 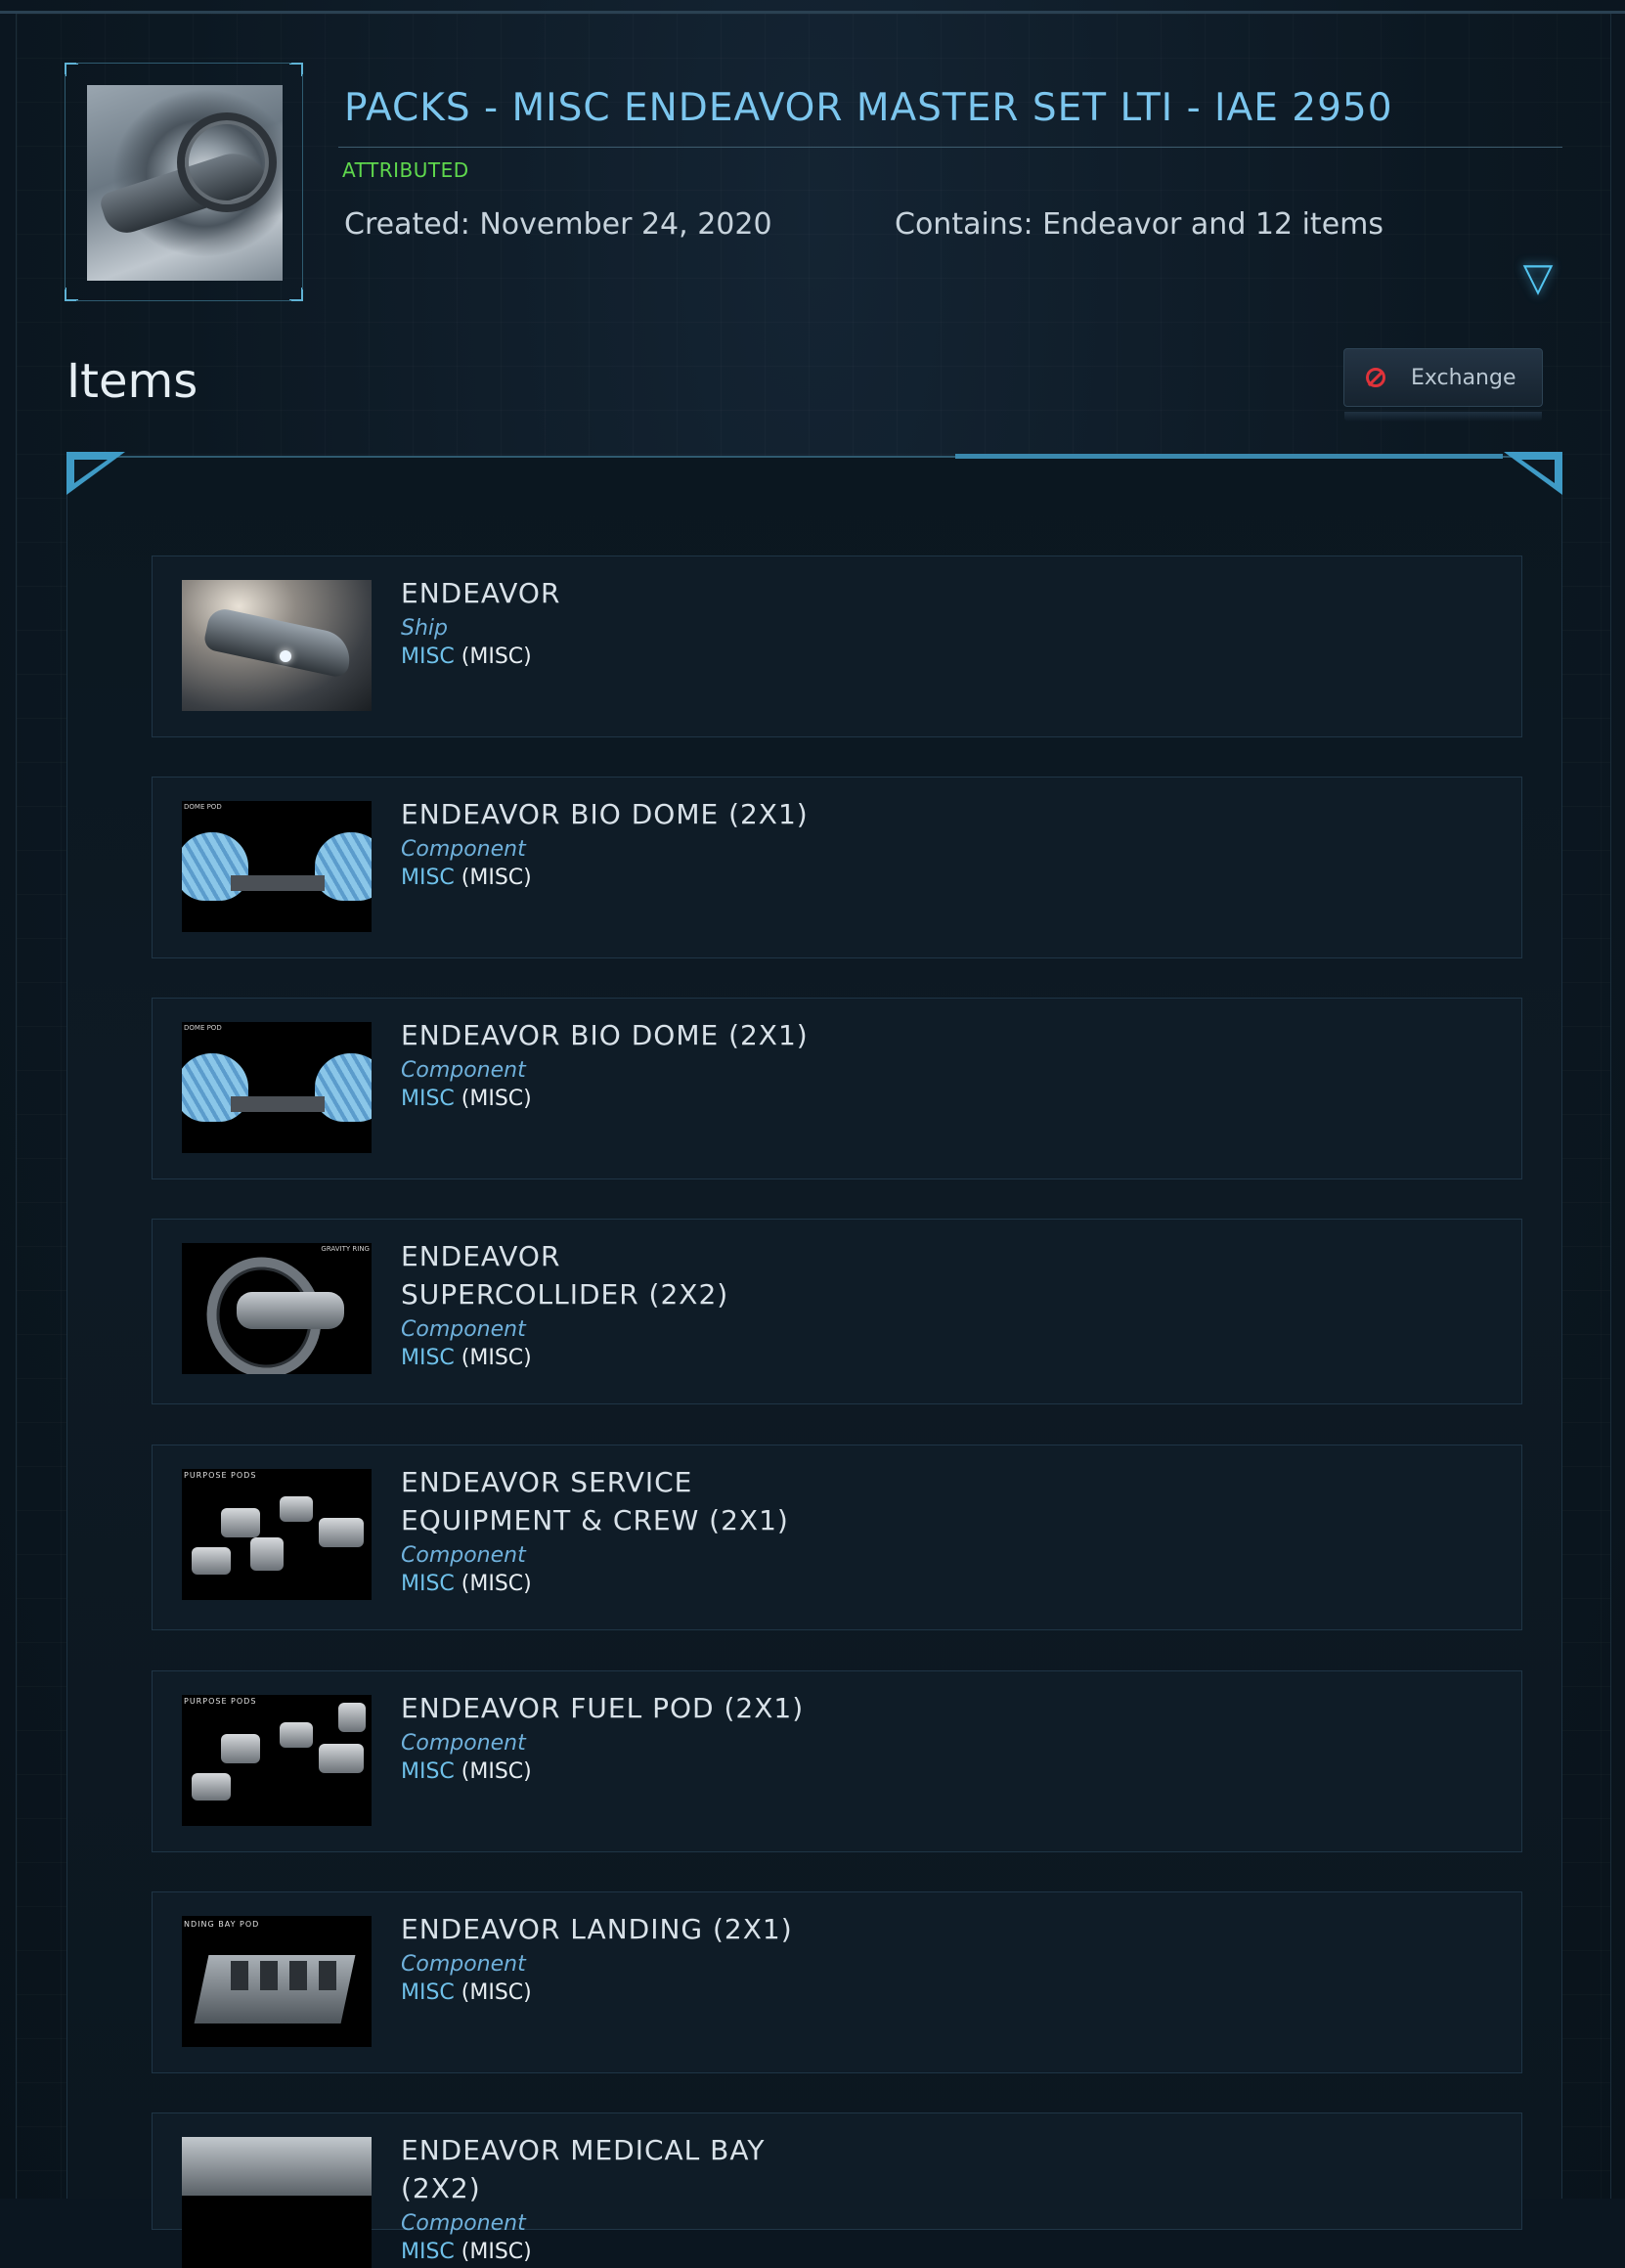 I want to click on landing-bay-image: NDING BAY POD, so click(x=277, y=1982).